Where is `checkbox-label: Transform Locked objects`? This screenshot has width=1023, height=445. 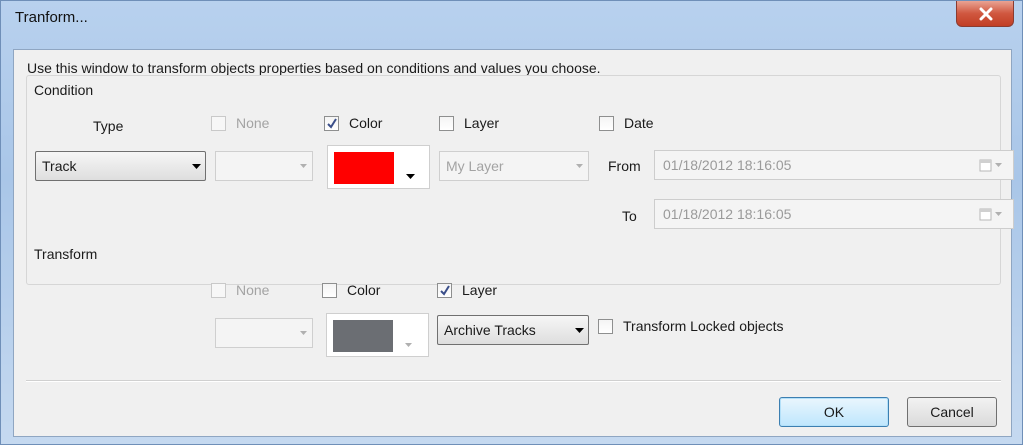 checkbox-label: Transform Locked objects is located at coordinates (703, 326).